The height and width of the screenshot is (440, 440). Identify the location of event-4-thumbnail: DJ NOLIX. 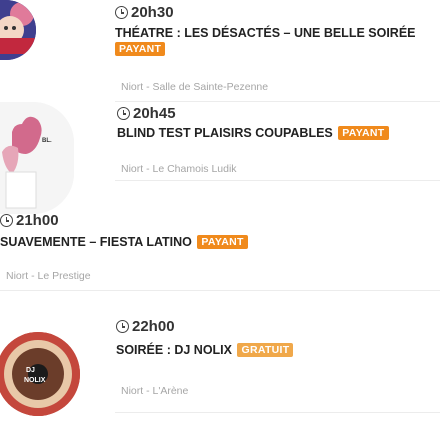
(40, 374).